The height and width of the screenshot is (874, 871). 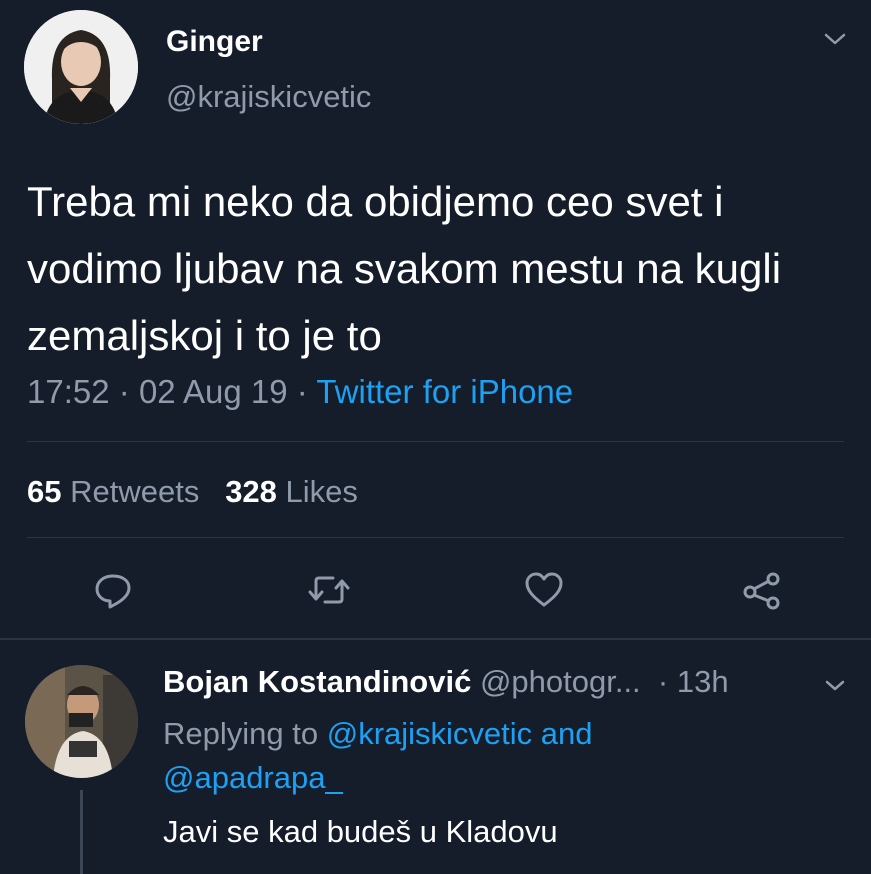 What do you see at coordinates (68, 391) in the screenshot?
I see `tweet-time: 17:52` at bounding box center [68, 391].